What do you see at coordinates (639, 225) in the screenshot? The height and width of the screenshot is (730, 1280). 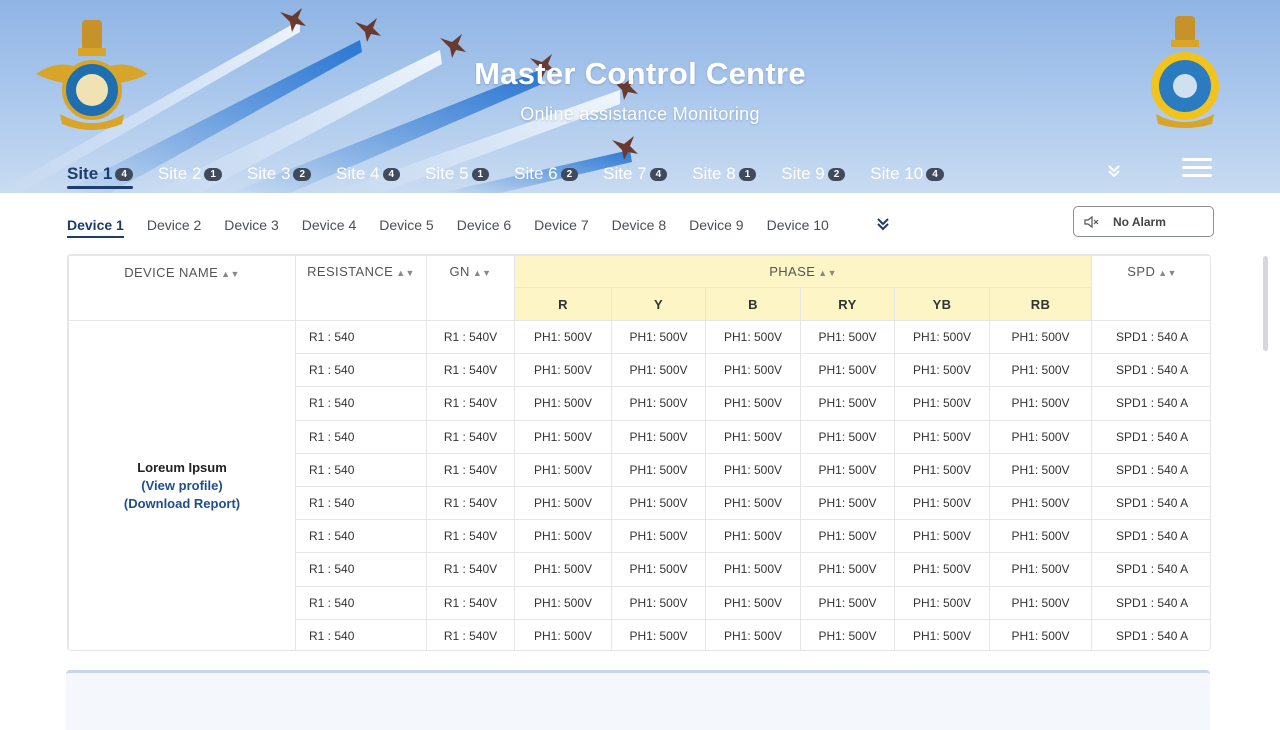 I see `tab-device-8: Device 8` at bounding box center [639, 225].